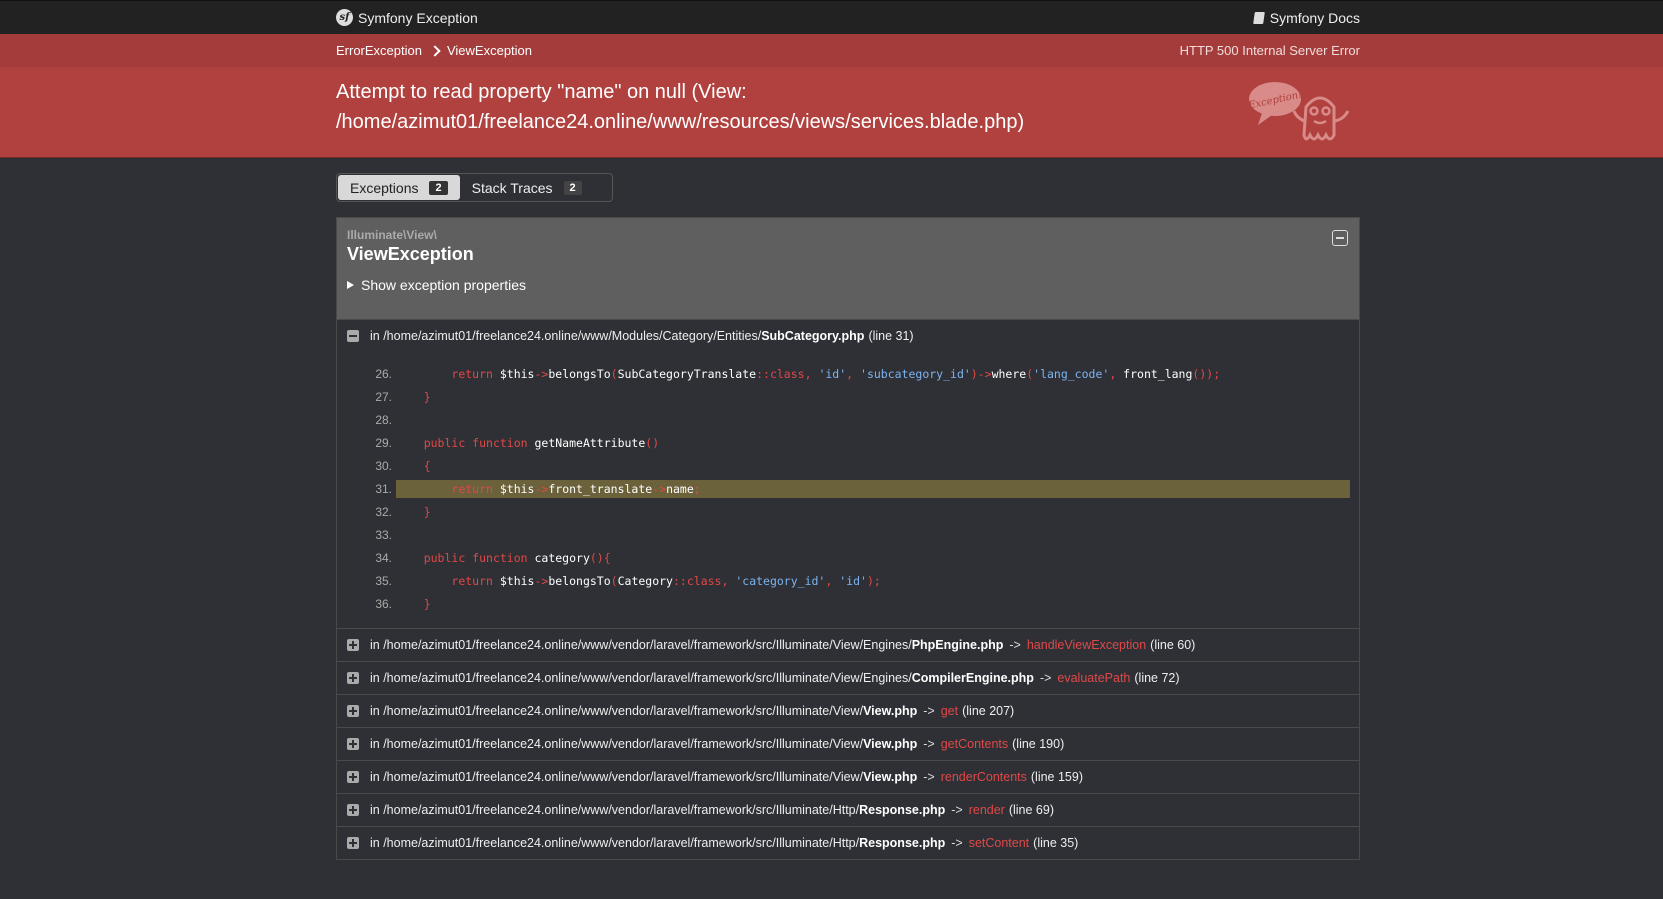 This screenshot has width=1663, height=899. What do you see at coordinates (949, 711) in the screenshot?
I see `trace-function: get` at bounding box center [949, 711].